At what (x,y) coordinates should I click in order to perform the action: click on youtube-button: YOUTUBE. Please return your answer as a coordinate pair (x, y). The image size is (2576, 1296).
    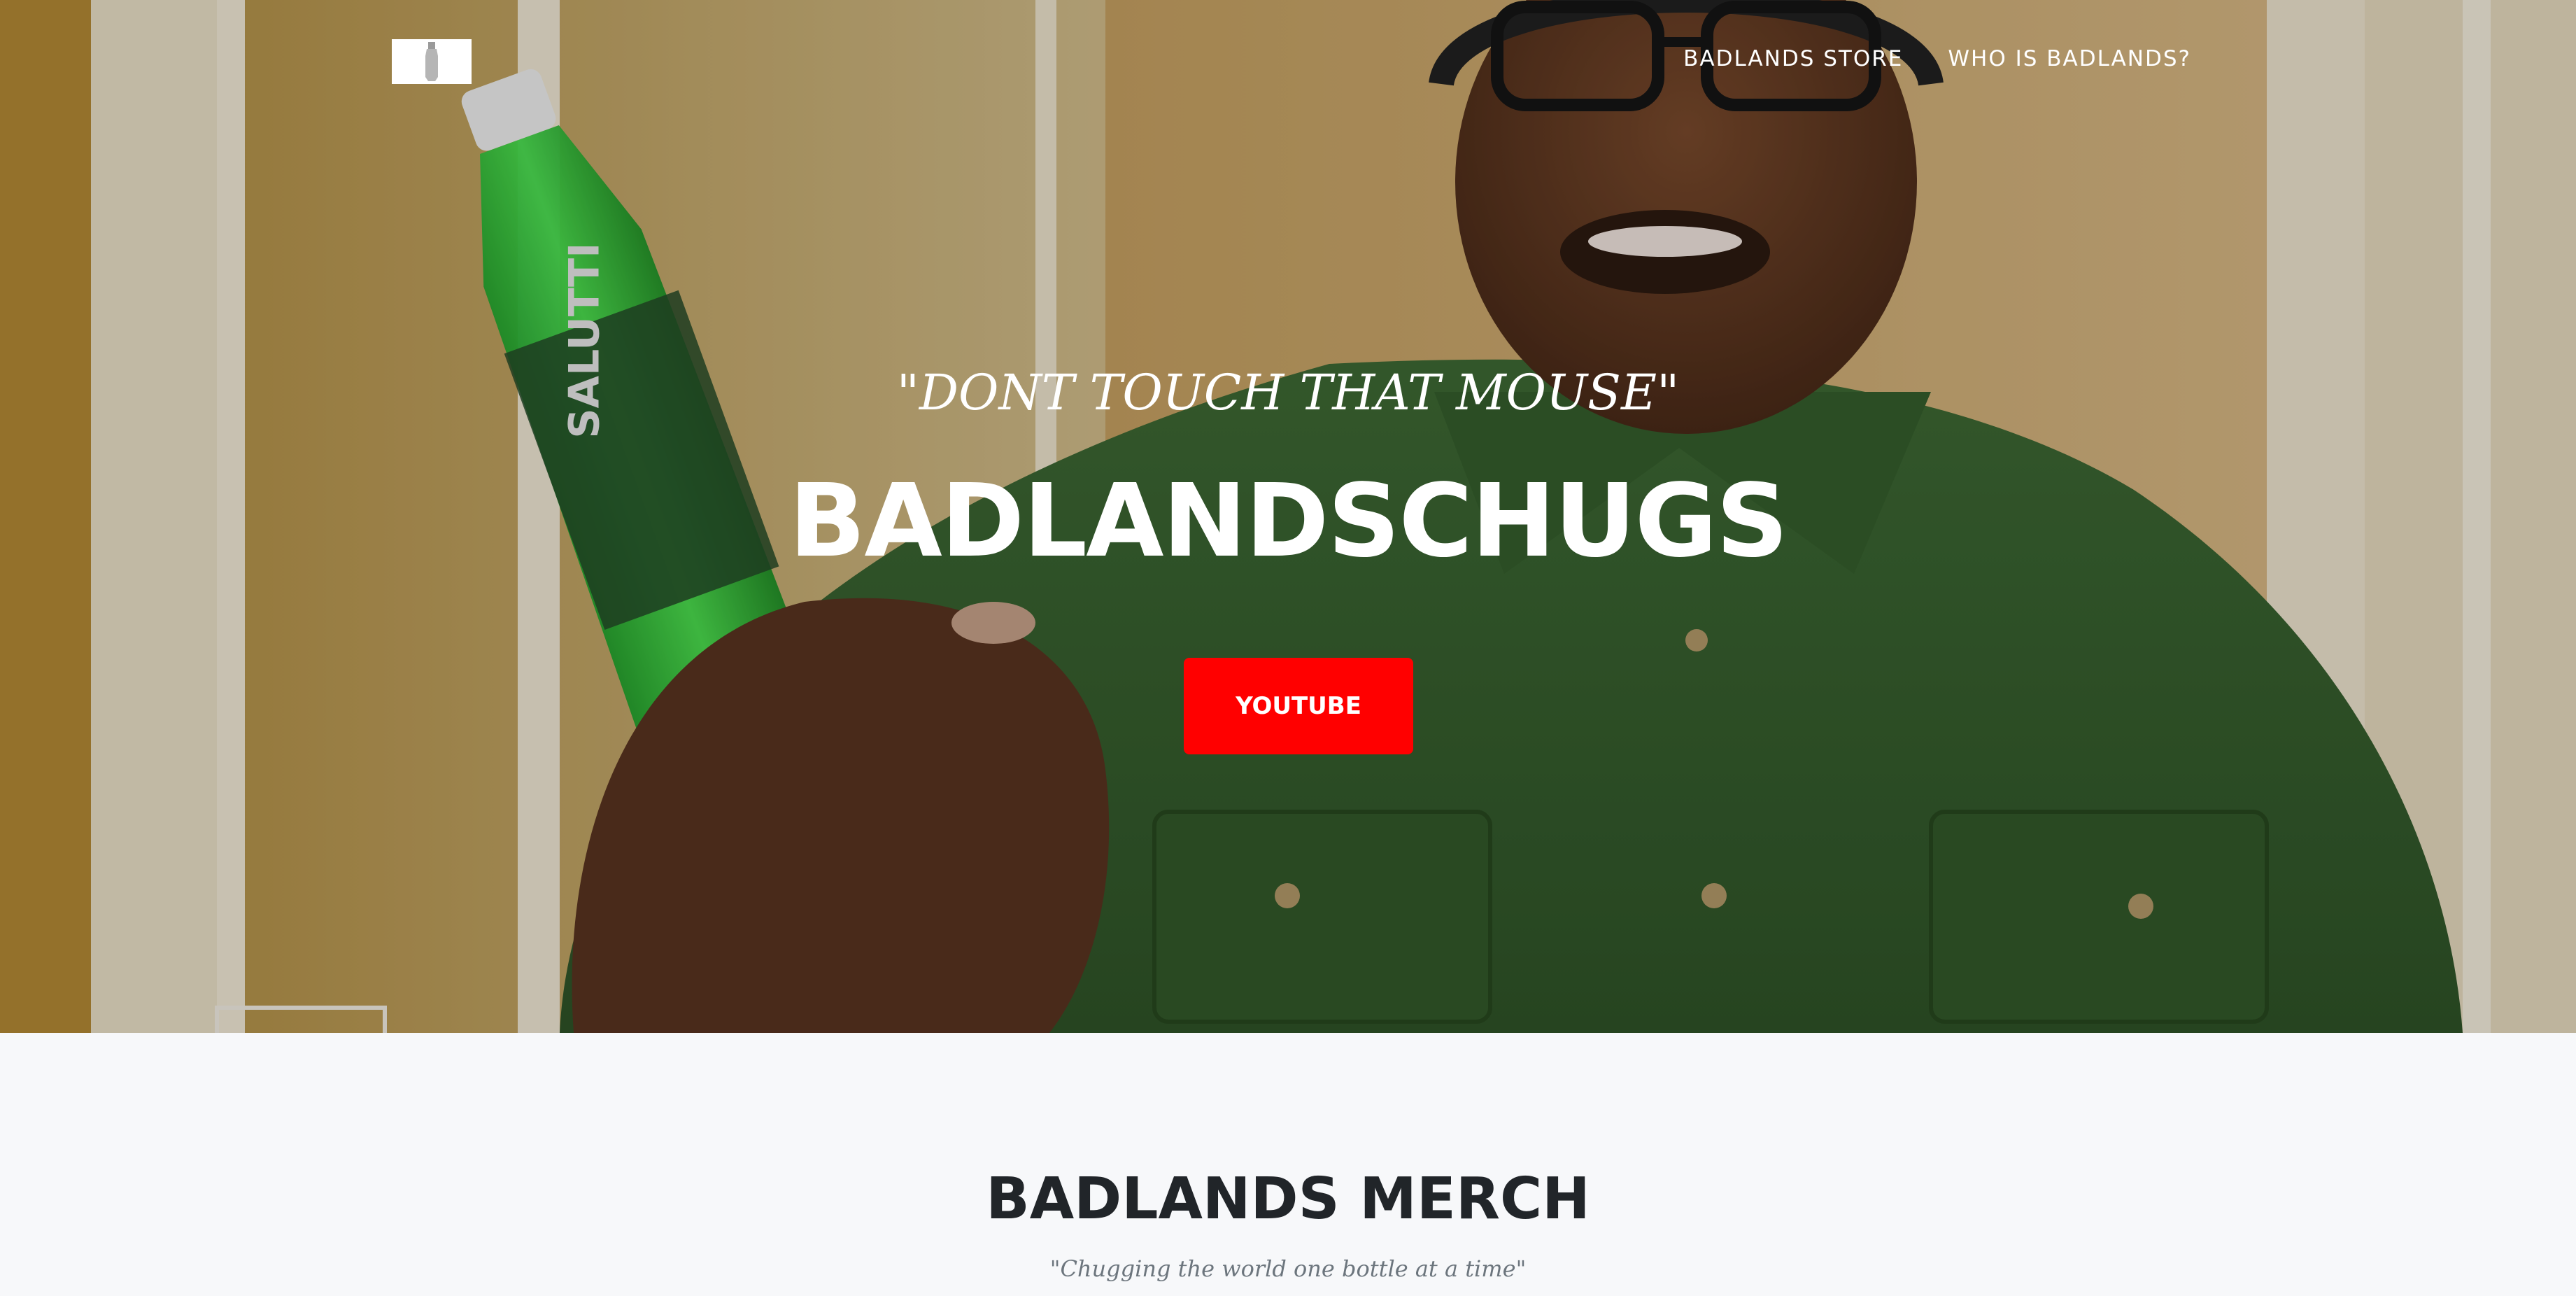
    Looking at the image, I should click on (1298, 706).